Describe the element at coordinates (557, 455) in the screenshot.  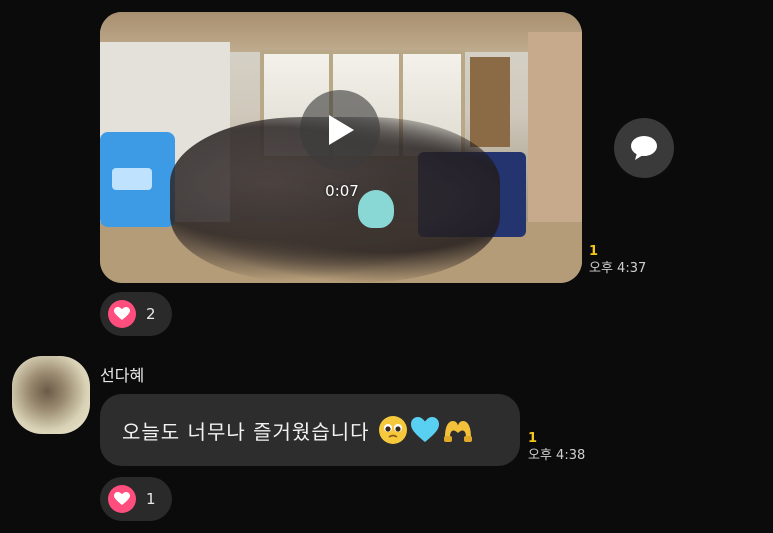
I see `message-time: 오후 4:38` at that location.